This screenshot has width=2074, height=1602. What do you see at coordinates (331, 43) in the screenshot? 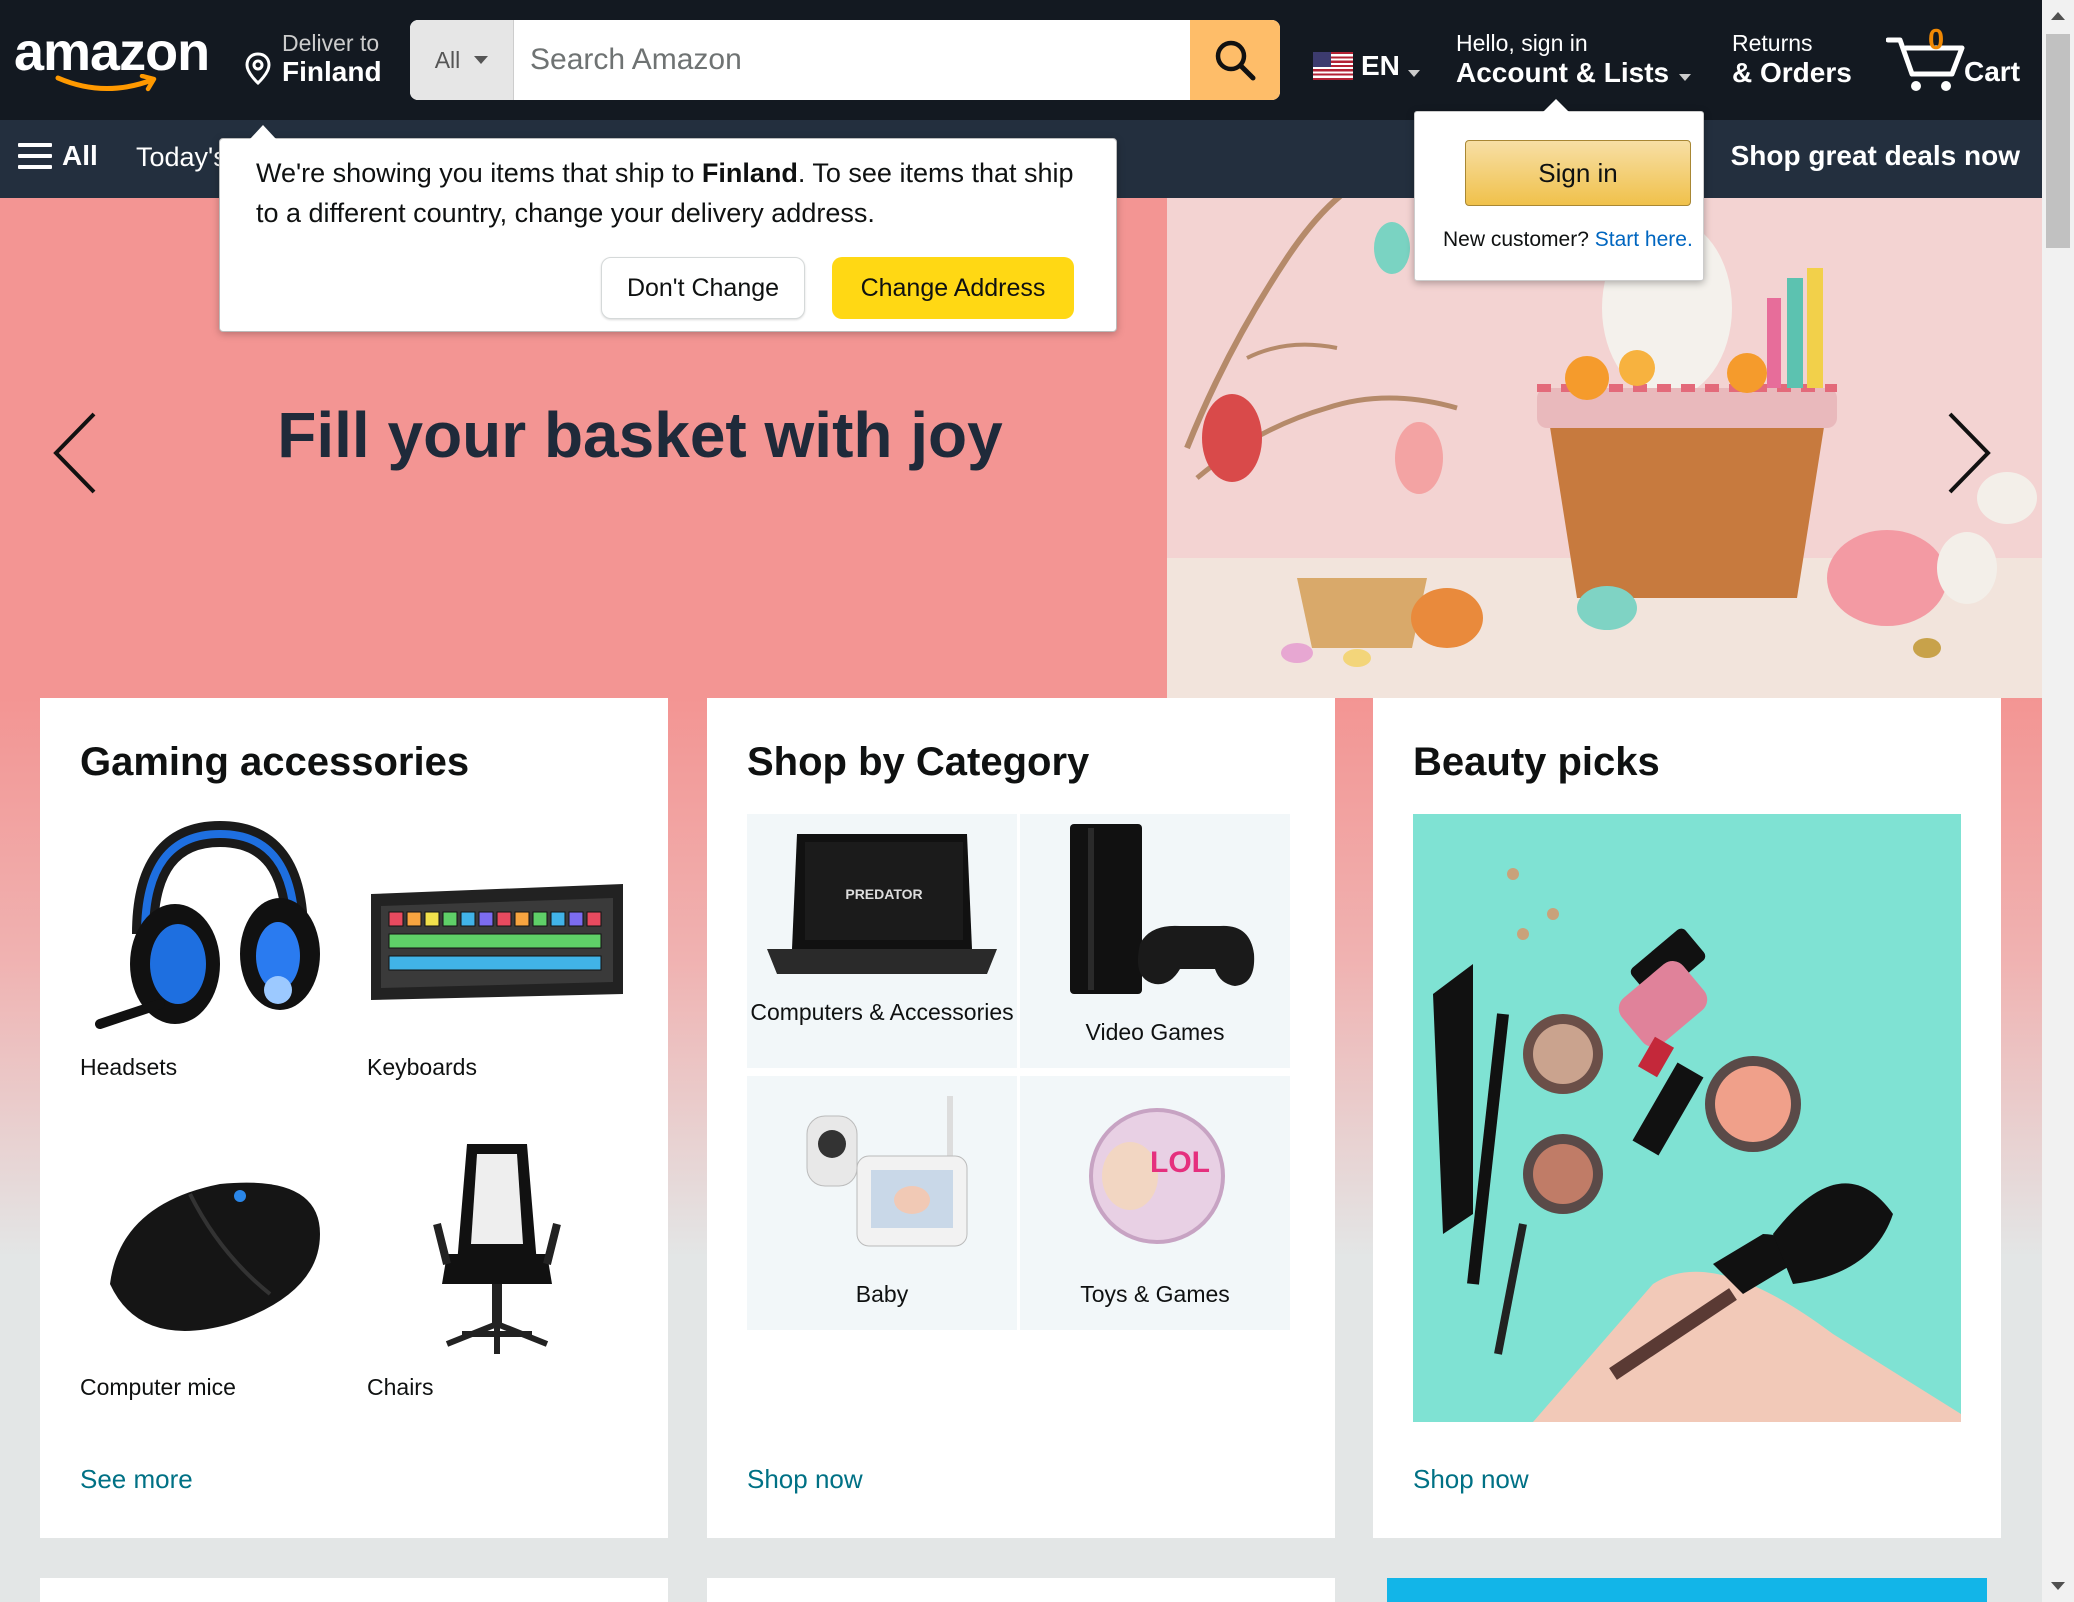
I see `deliver-to-label: Deliver to` at bounding box center [331, 43].